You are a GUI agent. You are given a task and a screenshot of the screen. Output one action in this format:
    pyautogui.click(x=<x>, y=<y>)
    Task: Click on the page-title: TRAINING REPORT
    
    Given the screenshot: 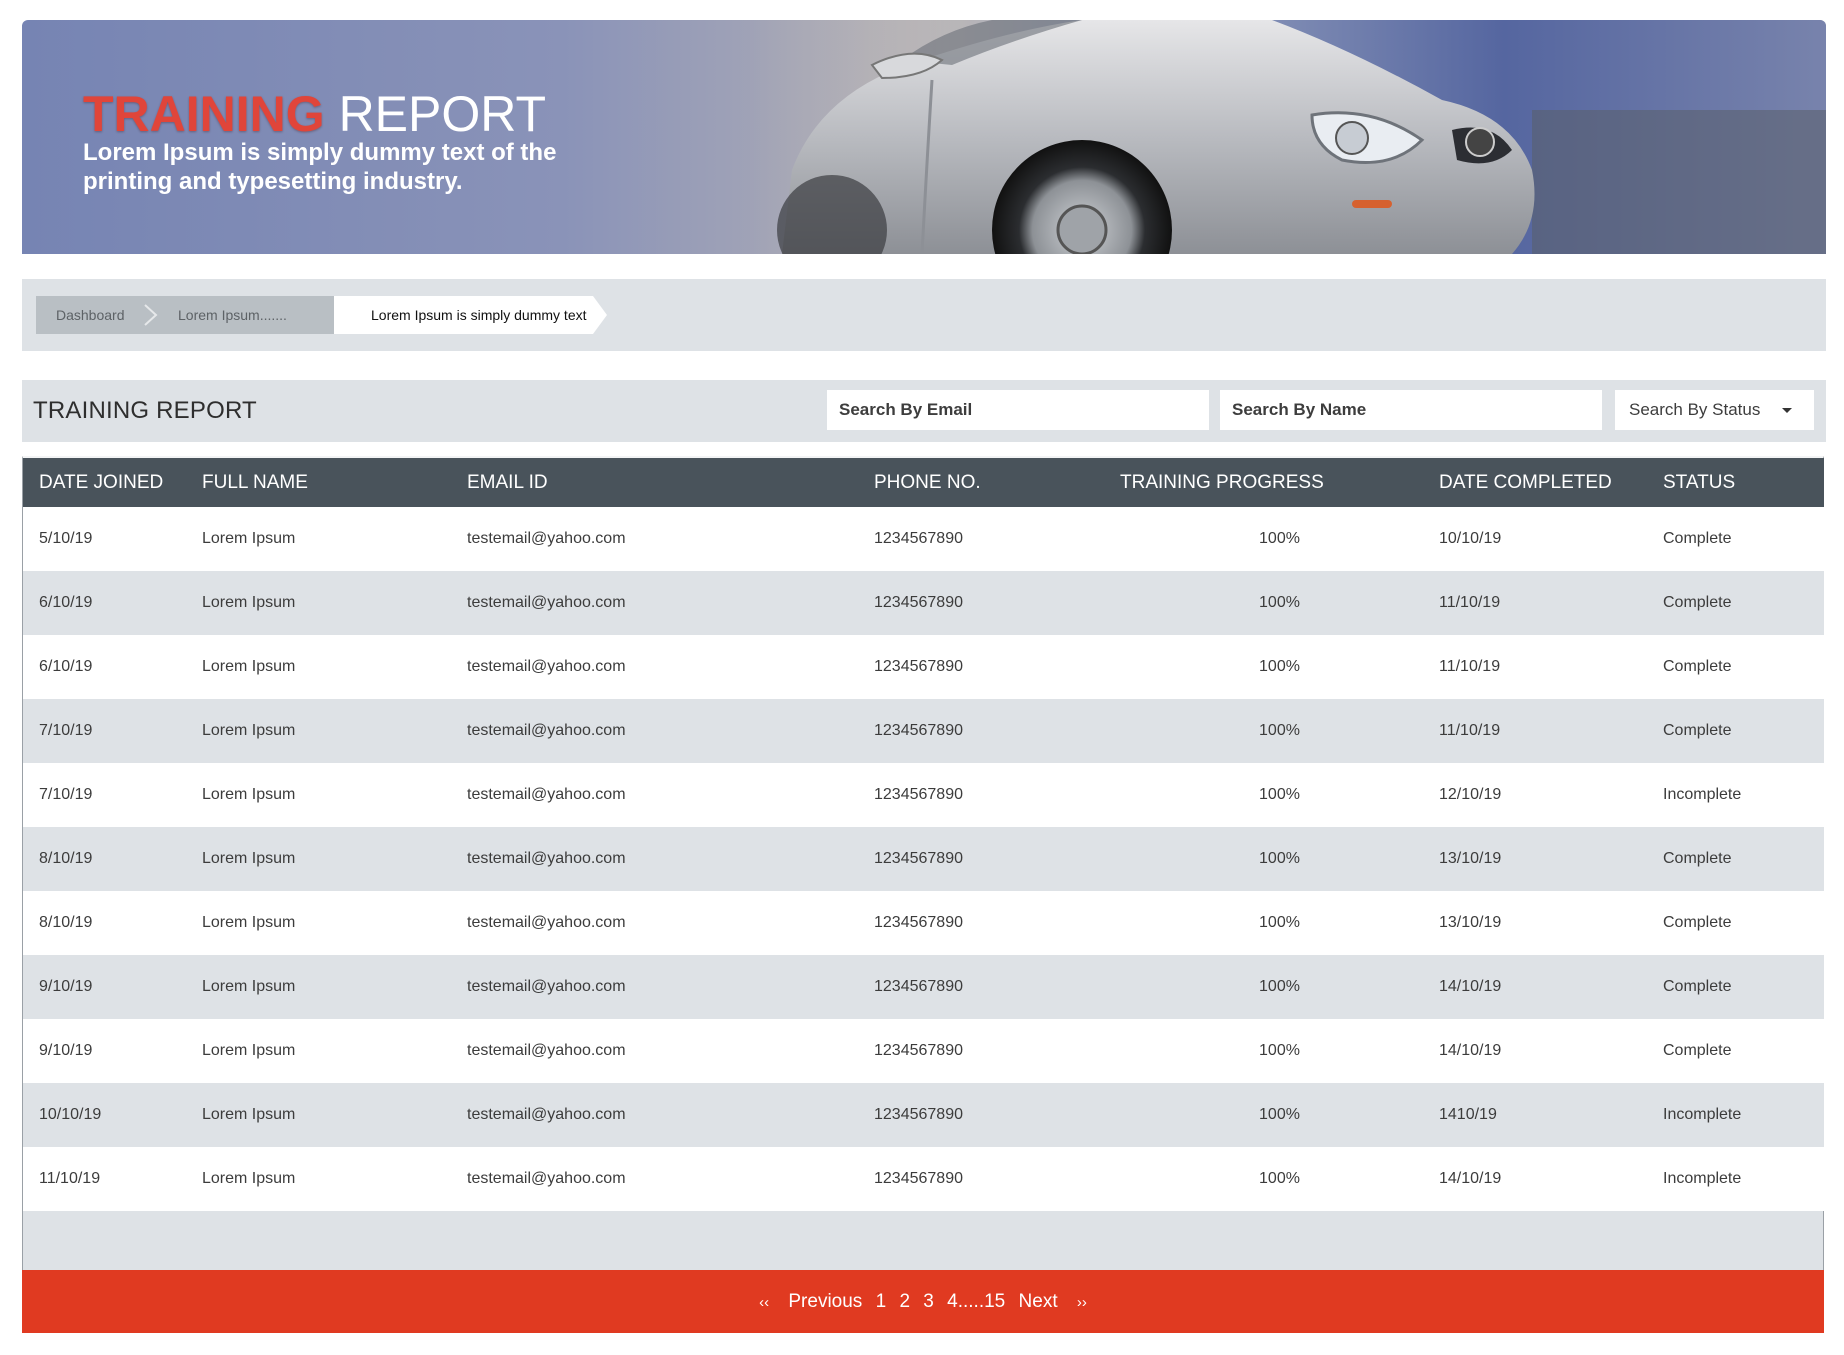 What is the action you would take?
    pyautogui.click(x=145, y=410)
    